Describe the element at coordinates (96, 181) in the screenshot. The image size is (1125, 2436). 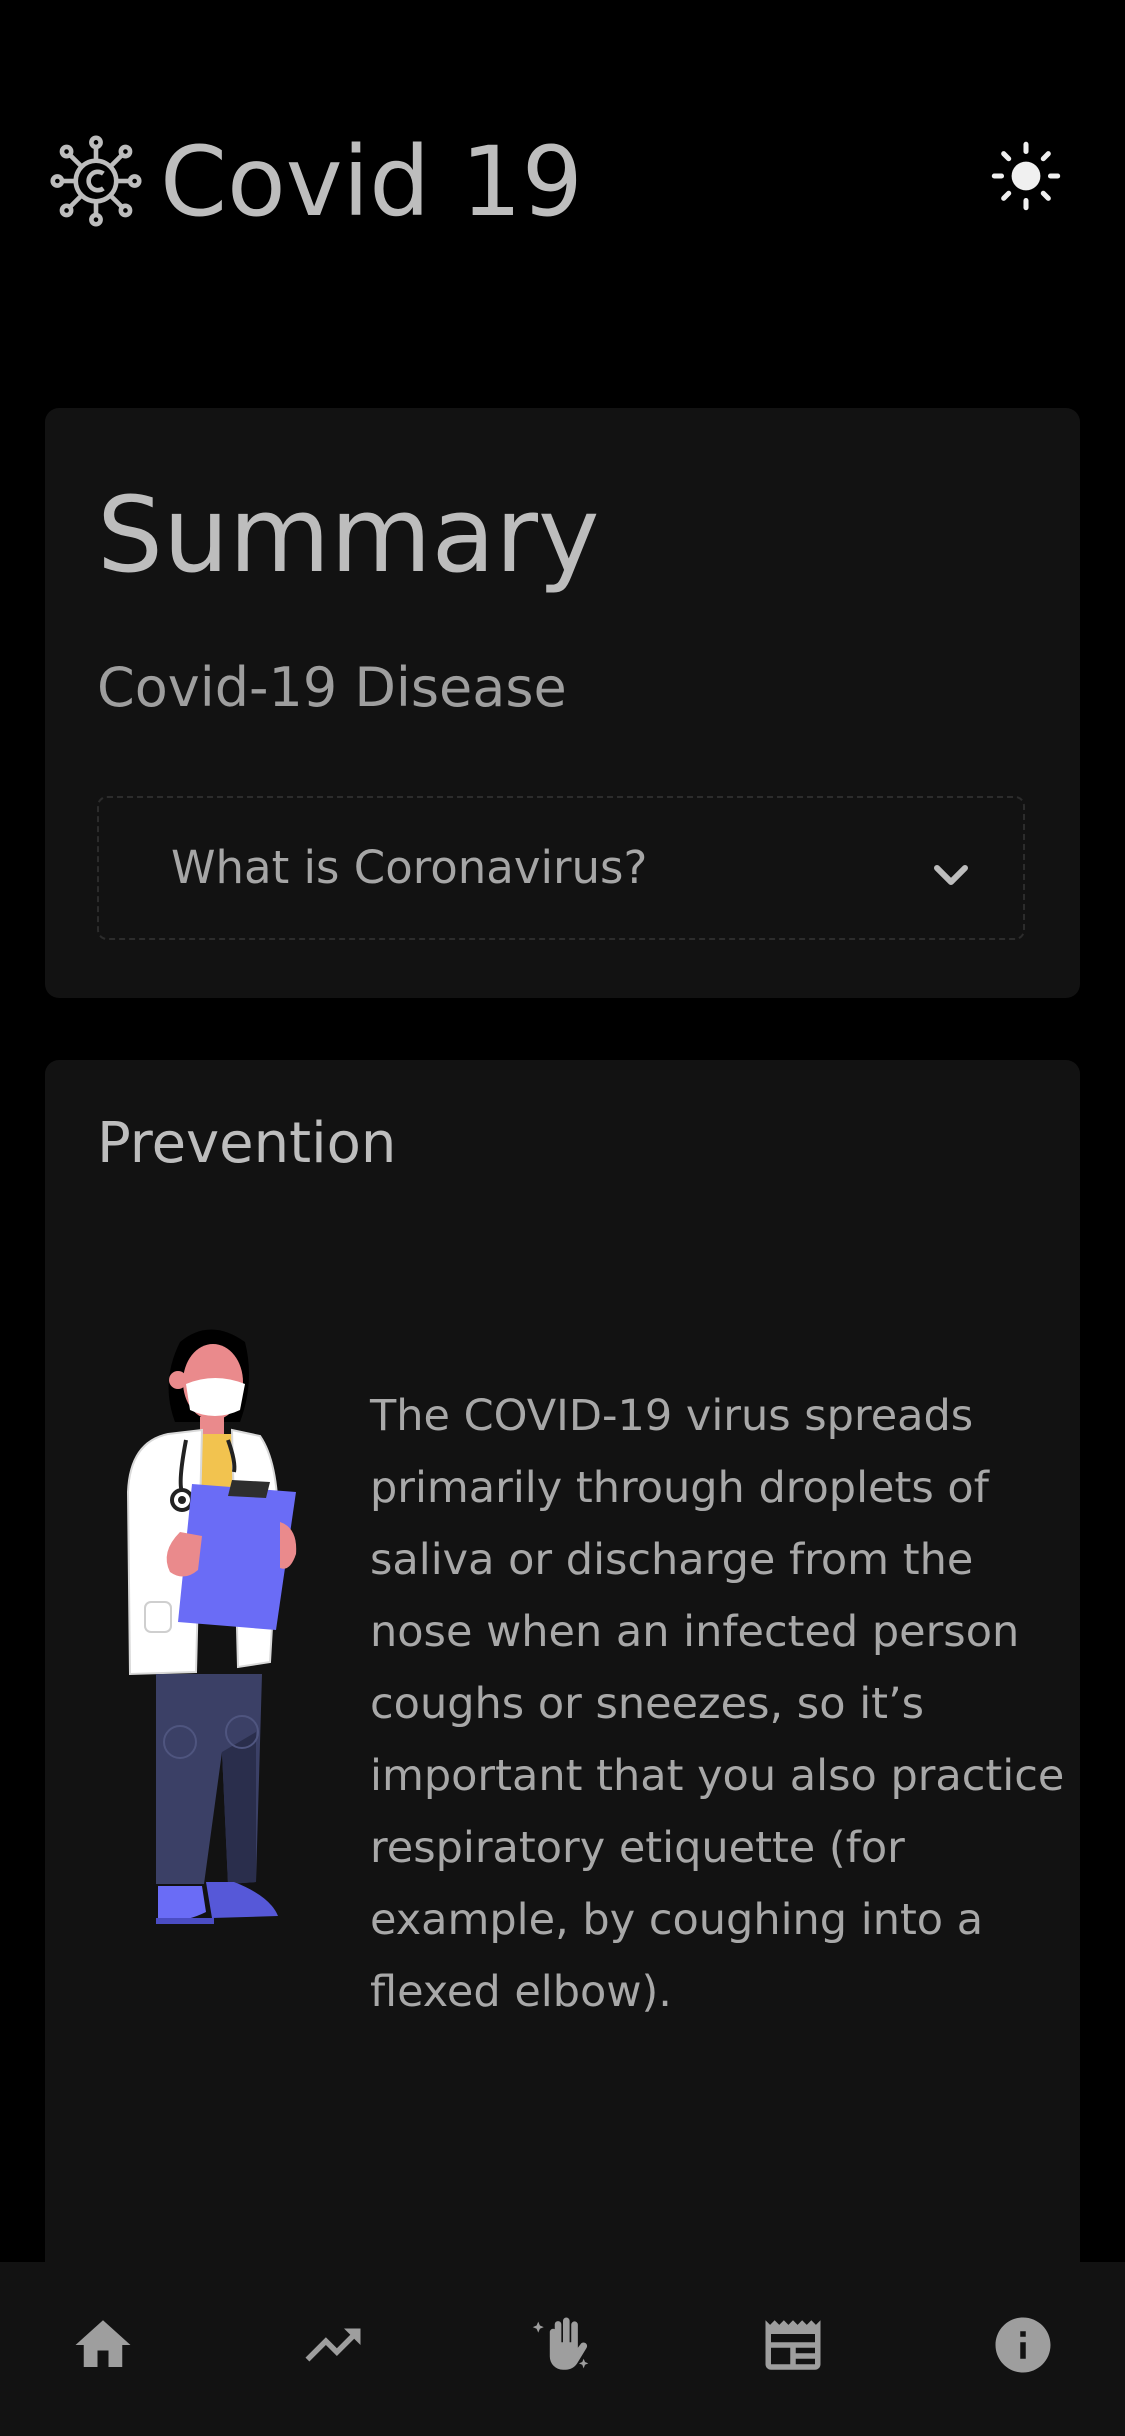
I see `coronavirus-icon` at that location.